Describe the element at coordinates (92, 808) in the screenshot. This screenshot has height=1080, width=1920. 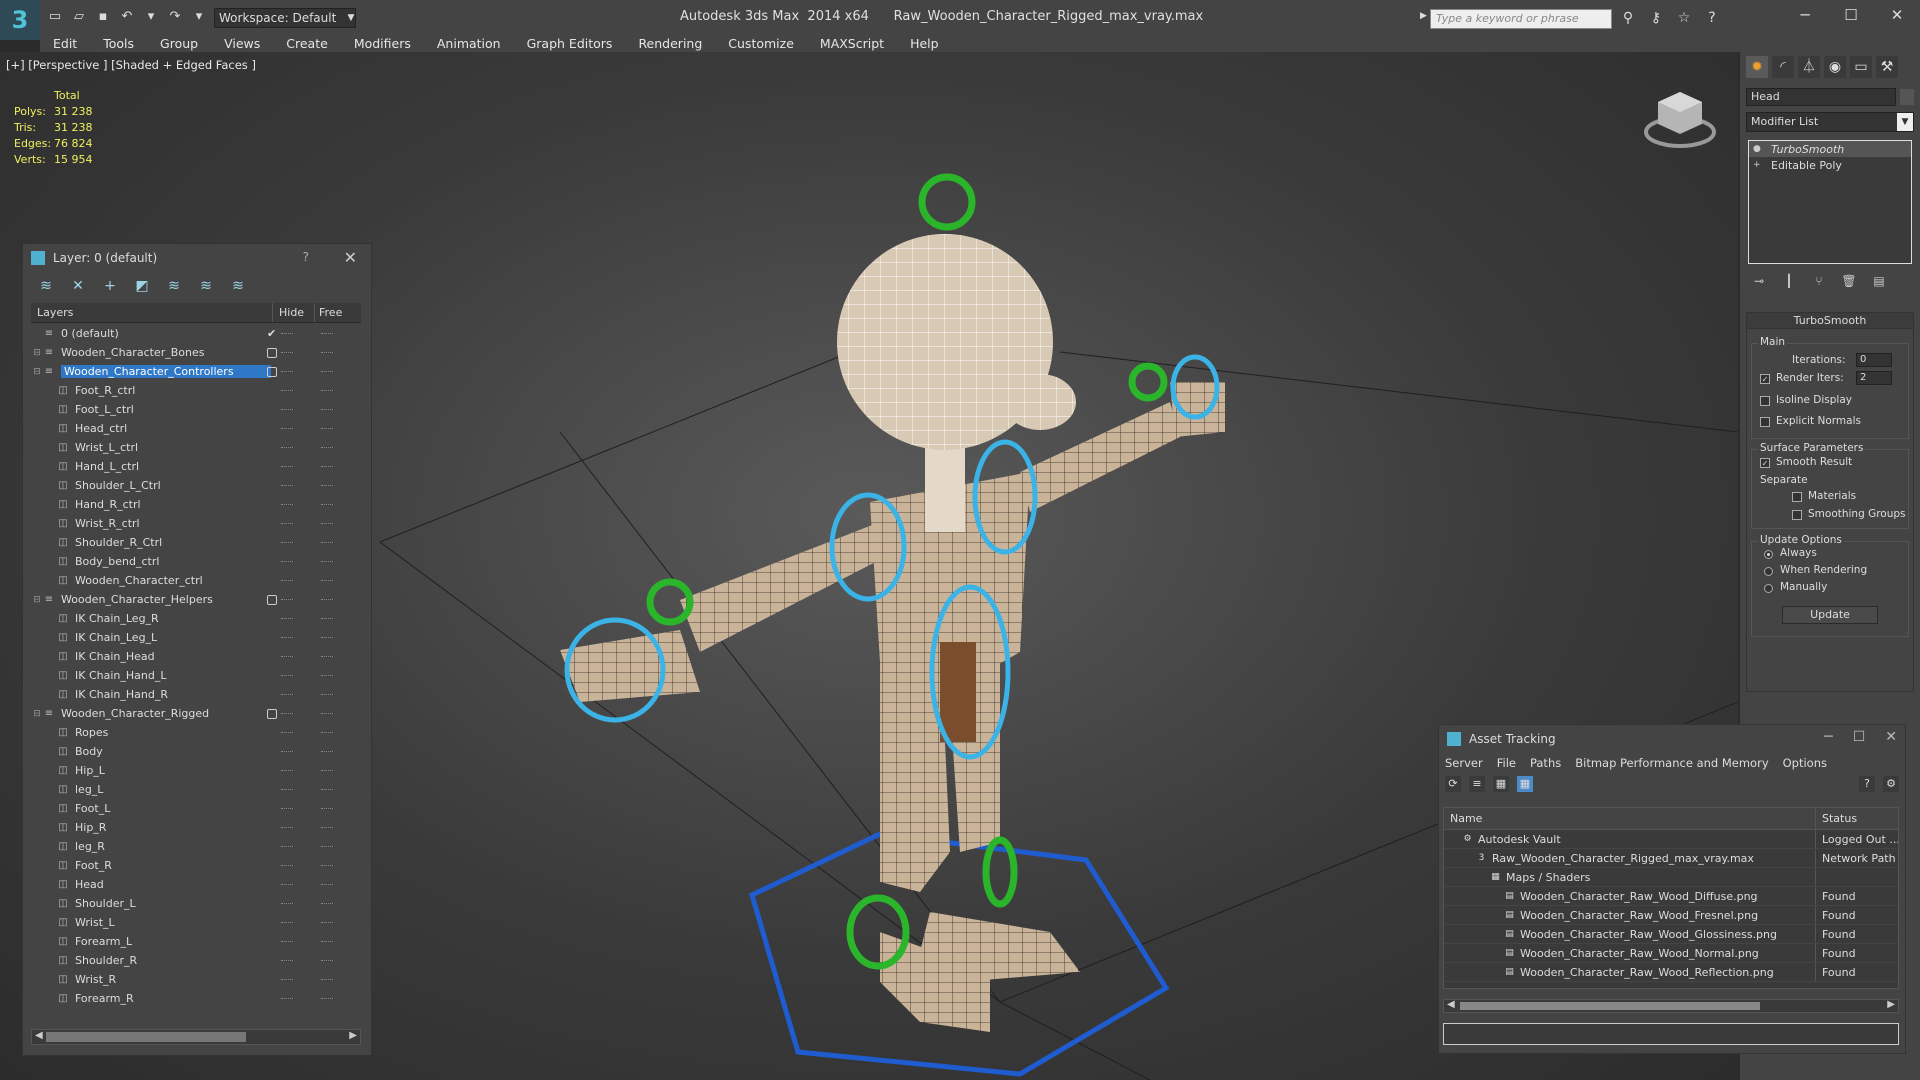
I see `layer-name: Foot_L` at that location.